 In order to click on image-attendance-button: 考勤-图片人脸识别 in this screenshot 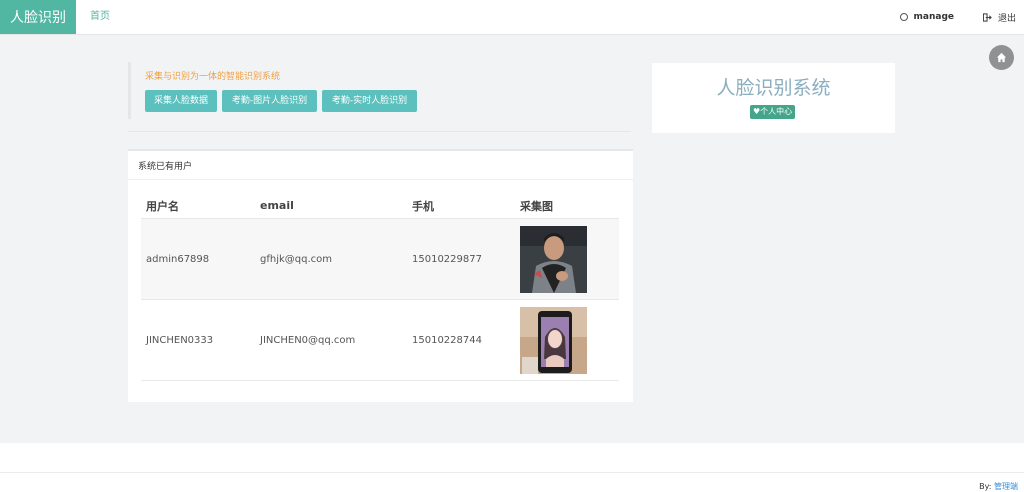, I will do `click(269, 101)`.